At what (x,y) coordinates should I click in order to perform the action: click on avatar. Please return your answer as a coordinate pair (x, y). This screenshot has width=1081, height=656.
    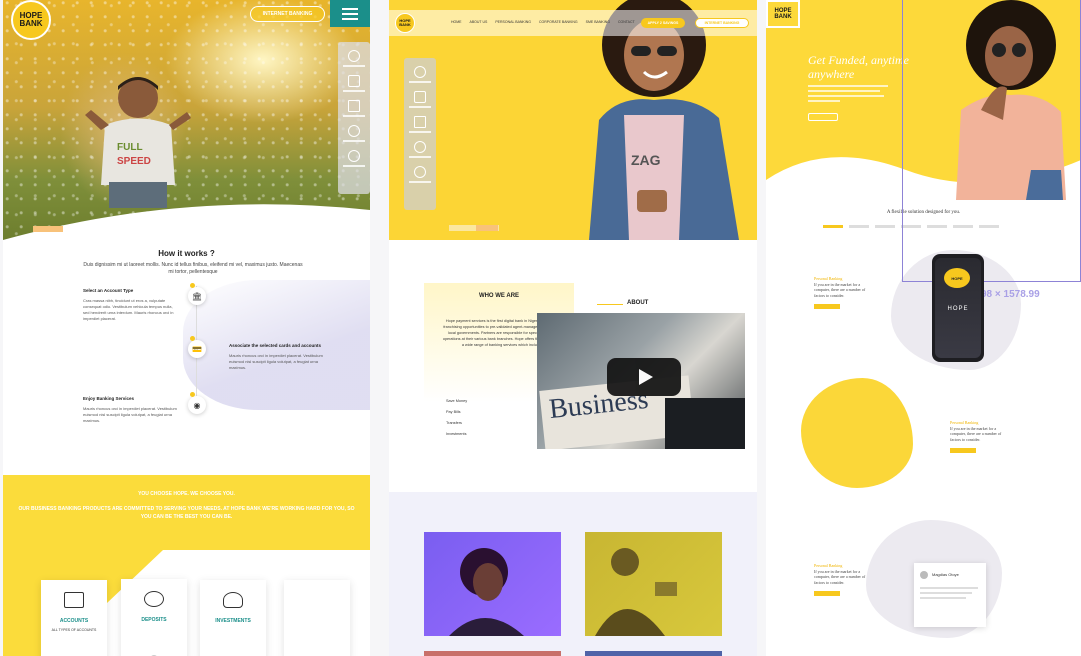
    Looking at the image, I should click on (924, 575).